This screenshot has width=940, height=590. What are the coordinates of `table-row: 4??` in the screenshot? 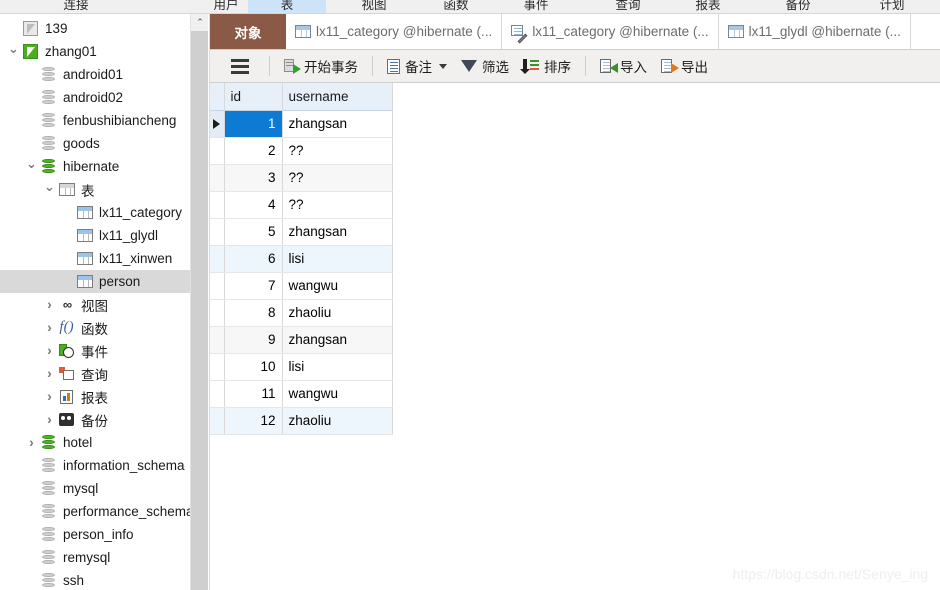 It's located at (301, 205).